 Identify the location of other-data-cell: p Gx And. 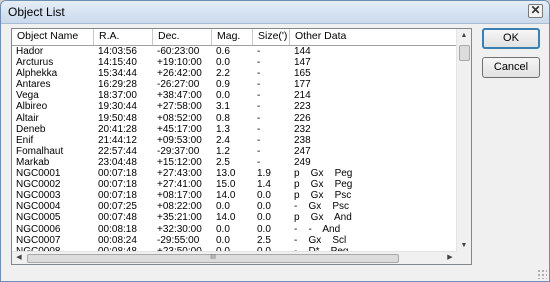
(323, 218).